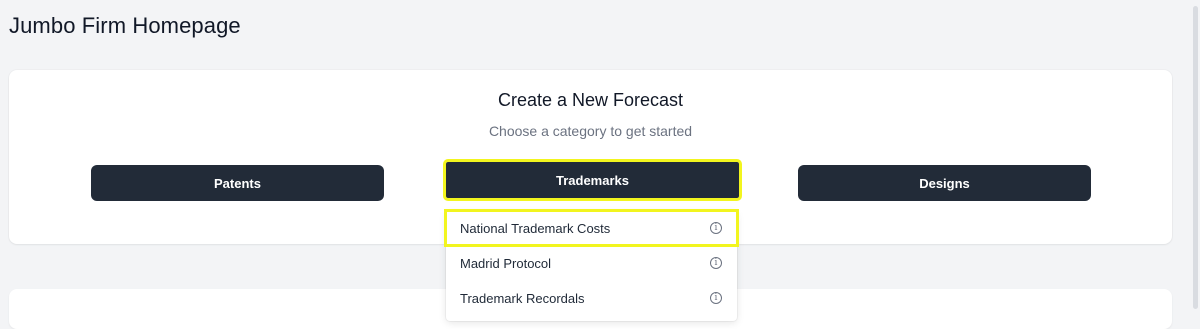 Image resolution: width=1200 pixels, height=329 pixels. I want to click on vertical-scrollbar, so click(1195, 157).